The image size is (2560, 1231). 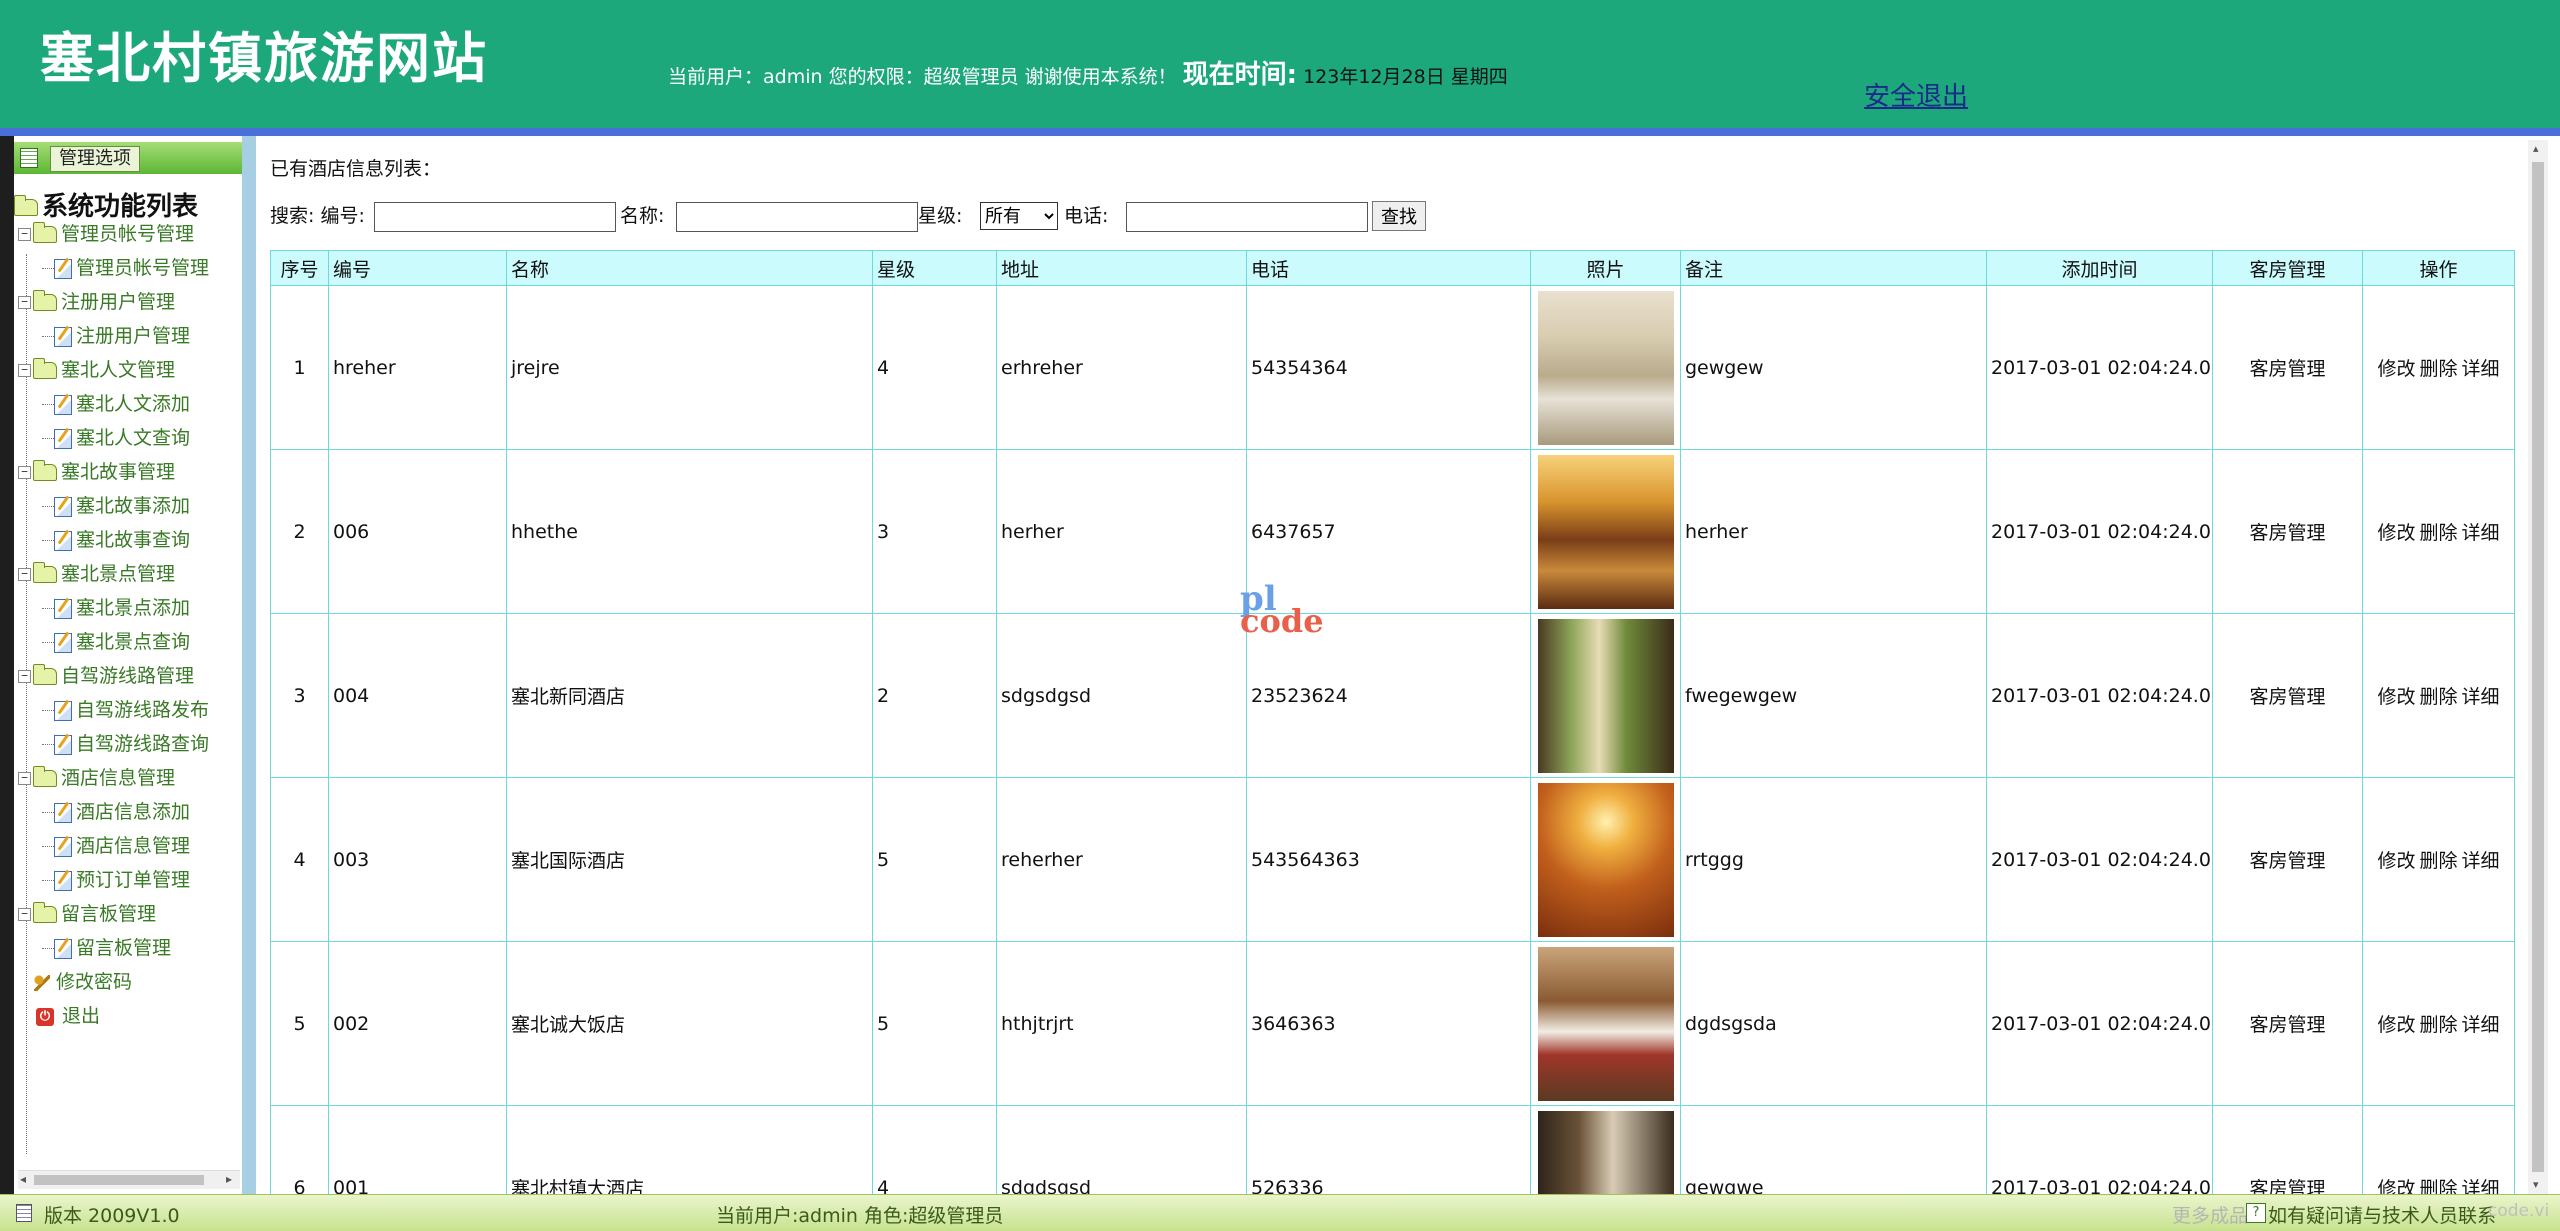 I want to click on menu-item-label: 塞北景点添加, so click(x=133, y=608).